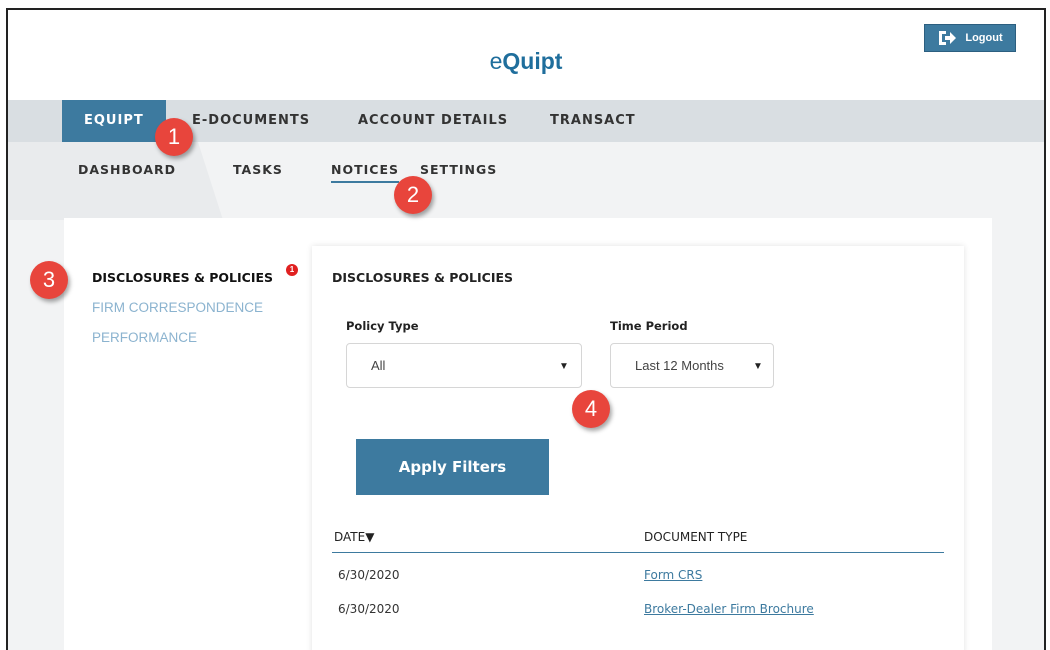 Image resolution: width=1050 pixels, height=650 pixels. Describe the element at coordinates (258, 169) in the screenshot. I see `subtab-tasks: TASKS` at that location.